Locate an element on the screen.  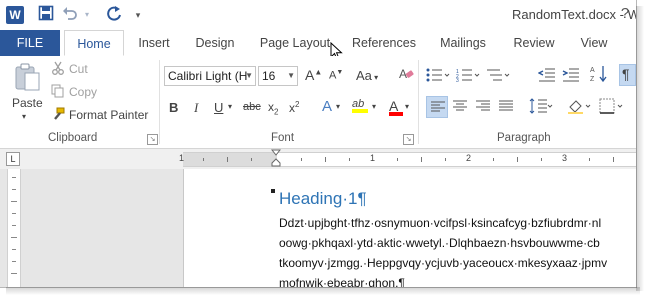
underline-dropdown-icon: ▾ is located at coordinates (230, 106).